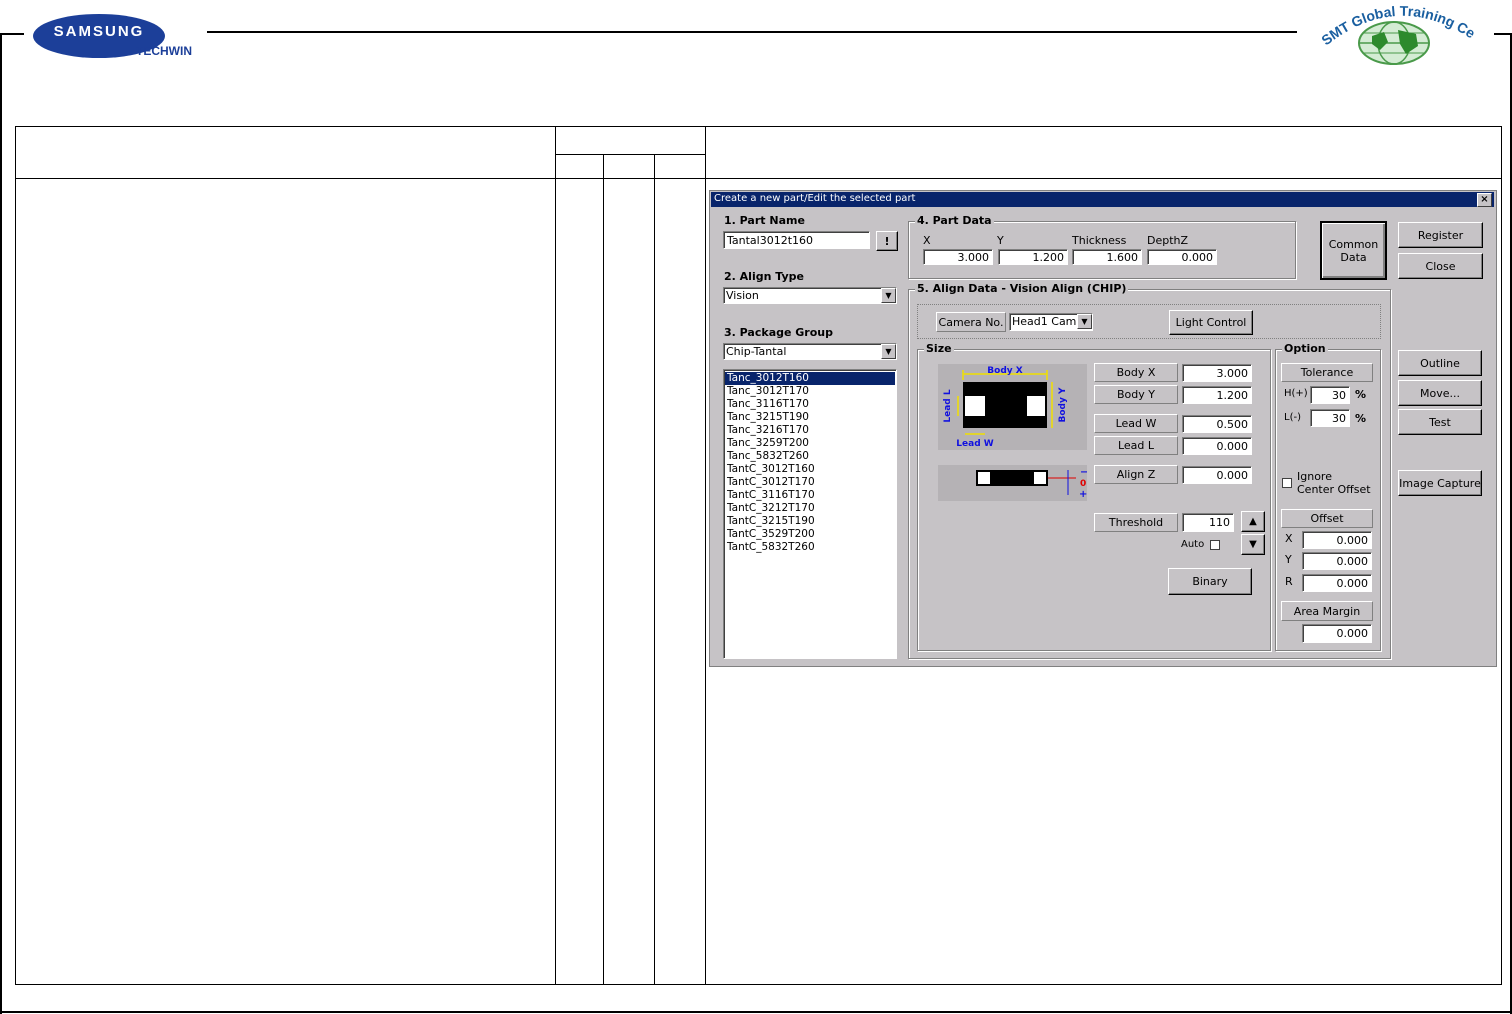  I want to click on list-item: Tanc_3259T200, so click(810, 443).